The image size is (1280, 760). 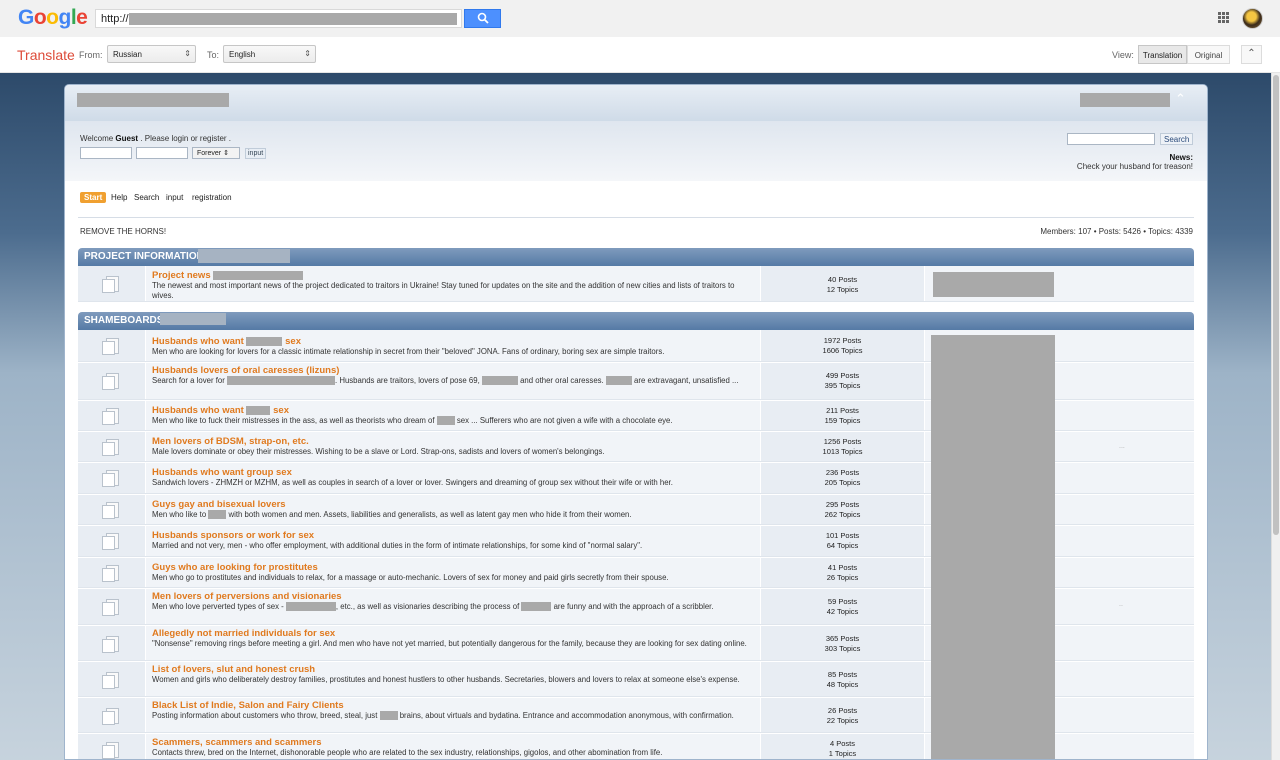 What do you see at coordinates (65, 17) in the screenshot?
I see `logo-letter: g` at bounding box center [65, 17].